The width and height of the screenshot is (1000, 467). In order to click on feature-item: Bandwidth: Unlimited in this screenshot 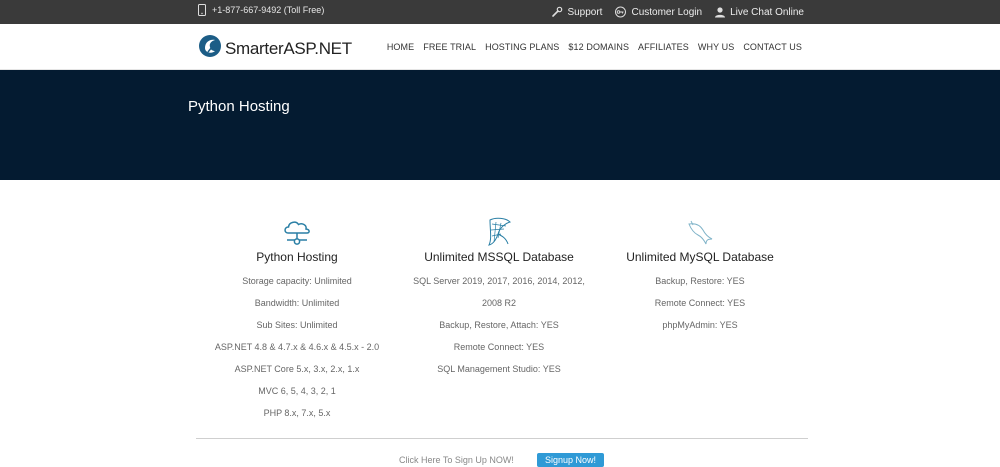, I will do `click(297, 303)`.